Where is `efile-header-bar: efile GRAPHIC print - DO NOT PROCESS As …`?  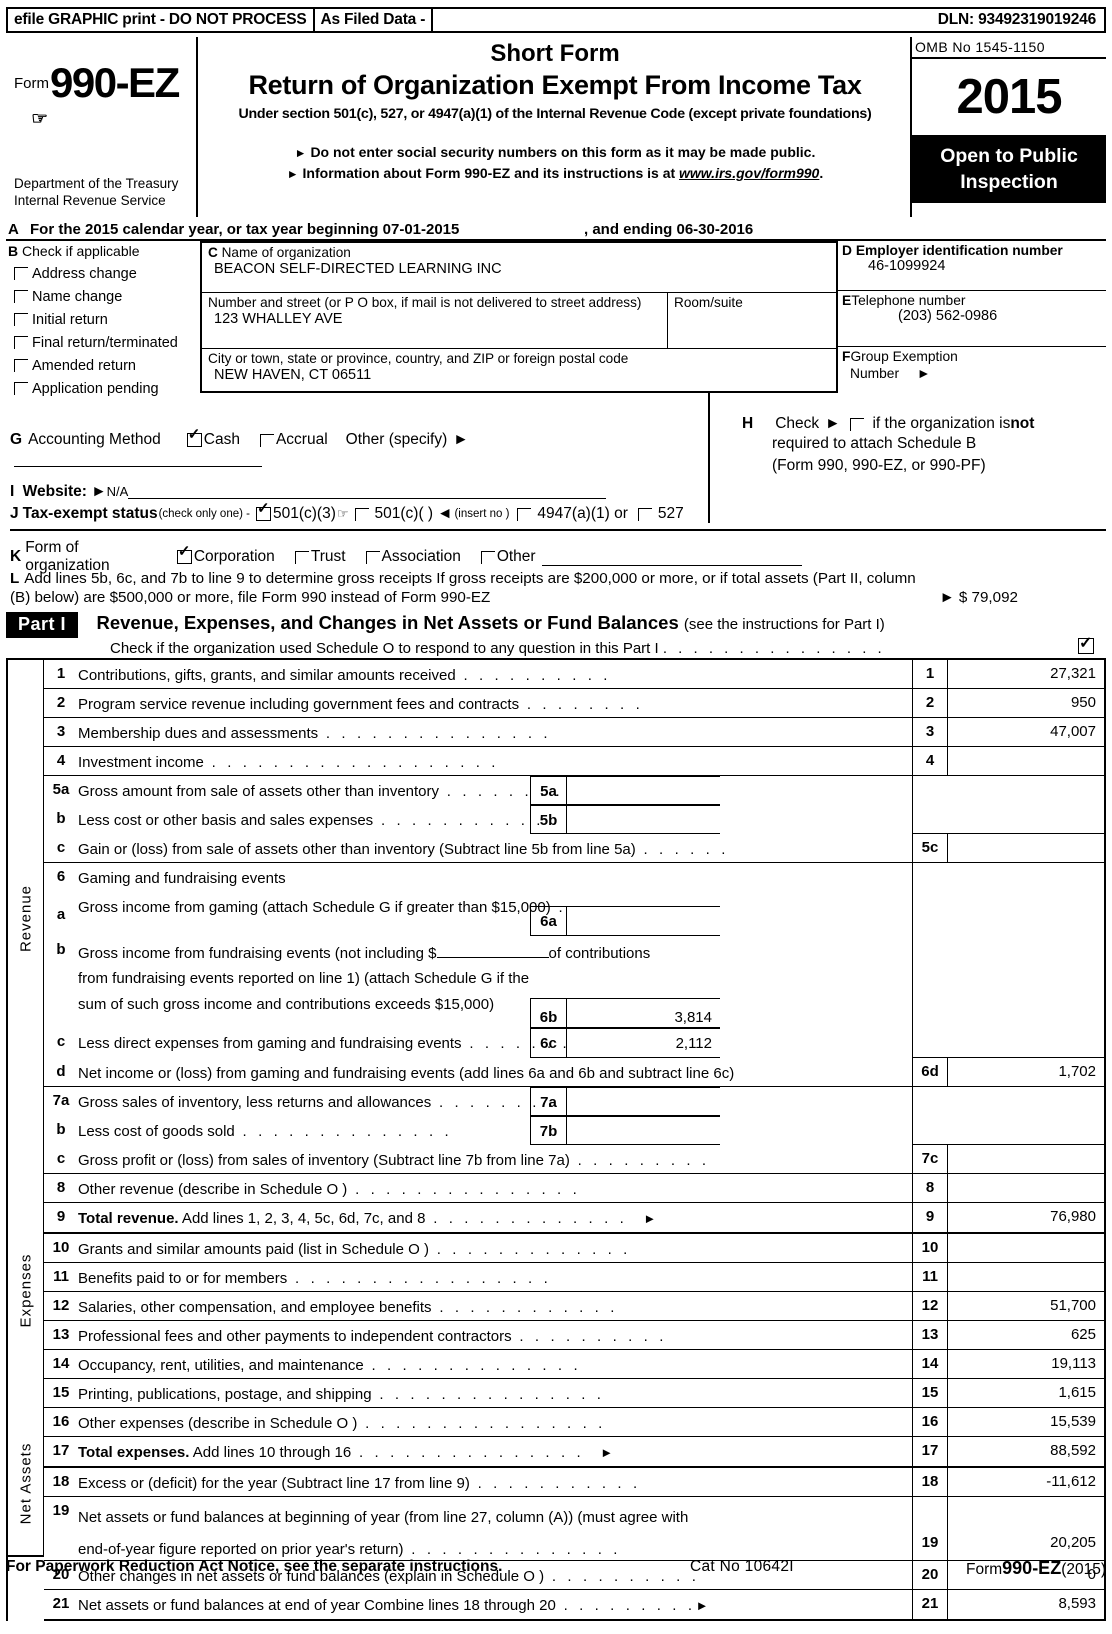
efile-header-bar: efile GRAPHIC print - DO NOT PROCESS As … is located at coordinates (556, 20).